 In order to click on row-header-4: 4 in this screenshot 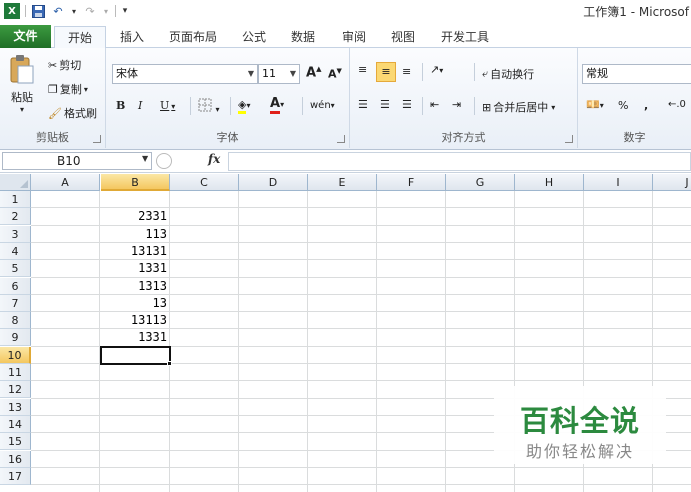, I will do `click(15, 251)`.